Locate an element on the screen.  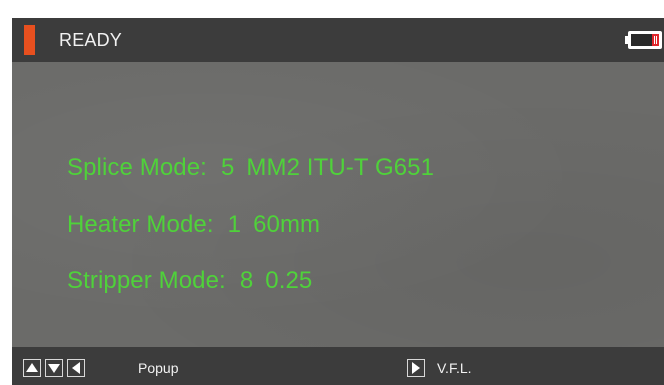
splice-mode-value: MM2 ITU-T G651 is located at coordinates (340, 167).